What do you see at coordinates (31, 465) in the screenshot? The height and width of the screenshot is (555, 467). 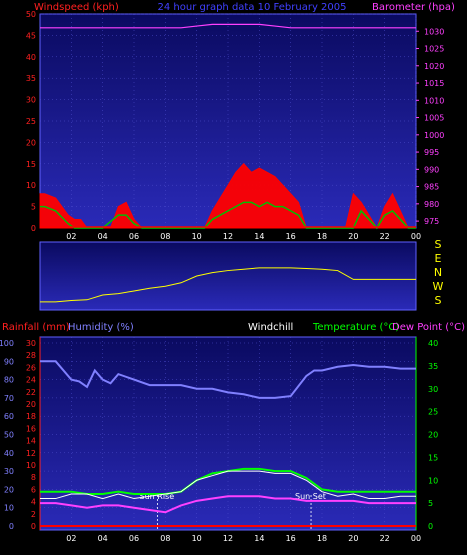 I see `rainfall-tick: 10` at bounding box center [31, 465].